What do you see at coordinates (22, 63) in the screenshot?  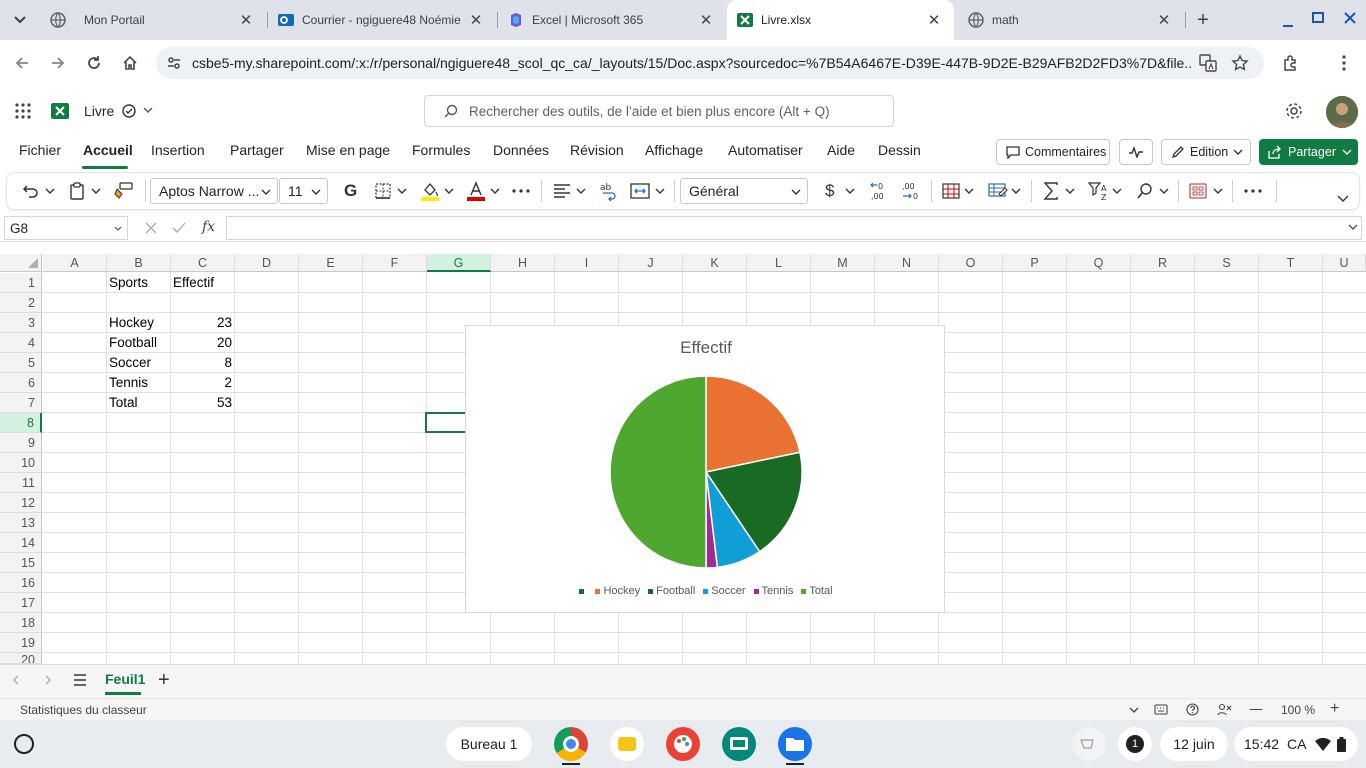 I see `back-arrow-icon` at bounding box center [22, 63].